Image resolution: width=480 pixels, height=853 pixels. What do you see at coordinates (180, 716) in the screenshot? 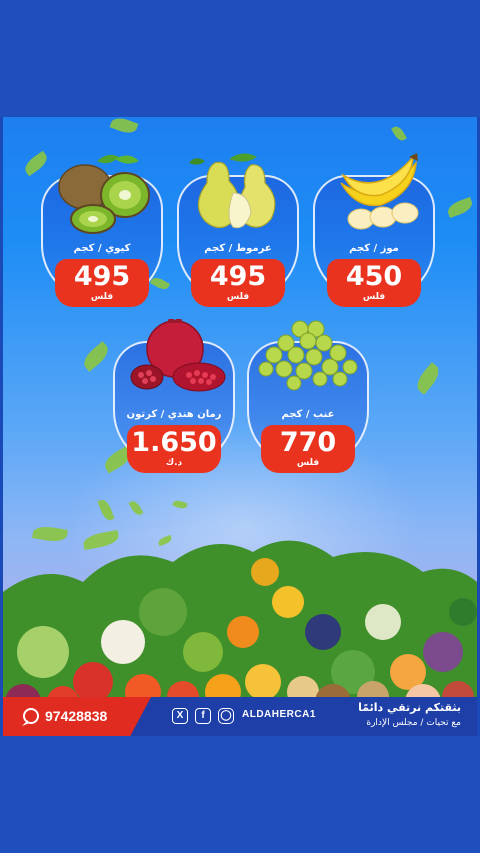
I see `x-icon: X` at bounding box center [180, 716].